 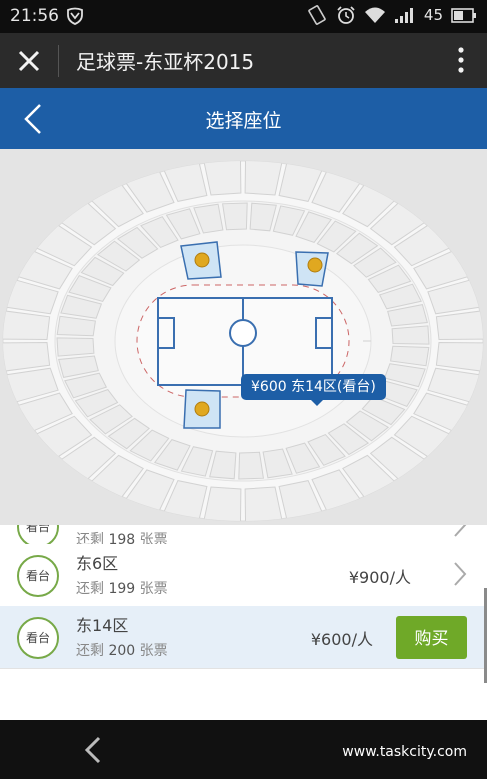 I want to click on section-price-tooltip: ¥600 东14区(看台), so click(x=313, y=390).